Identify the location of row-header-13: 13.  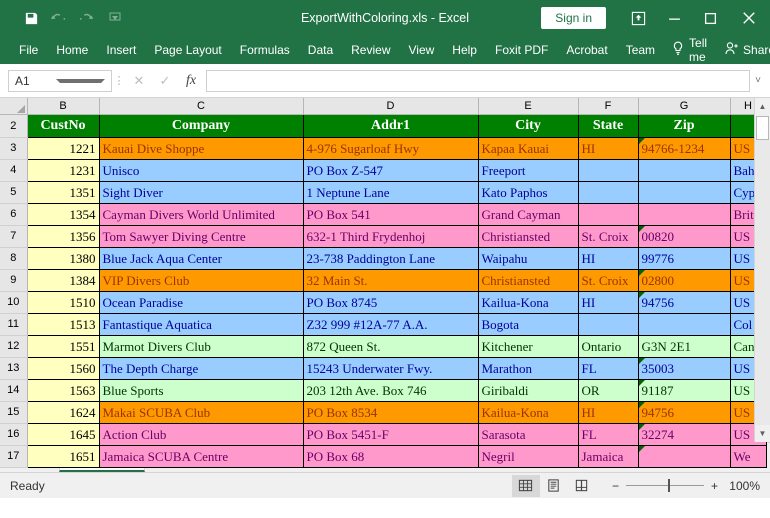
(14, 368).